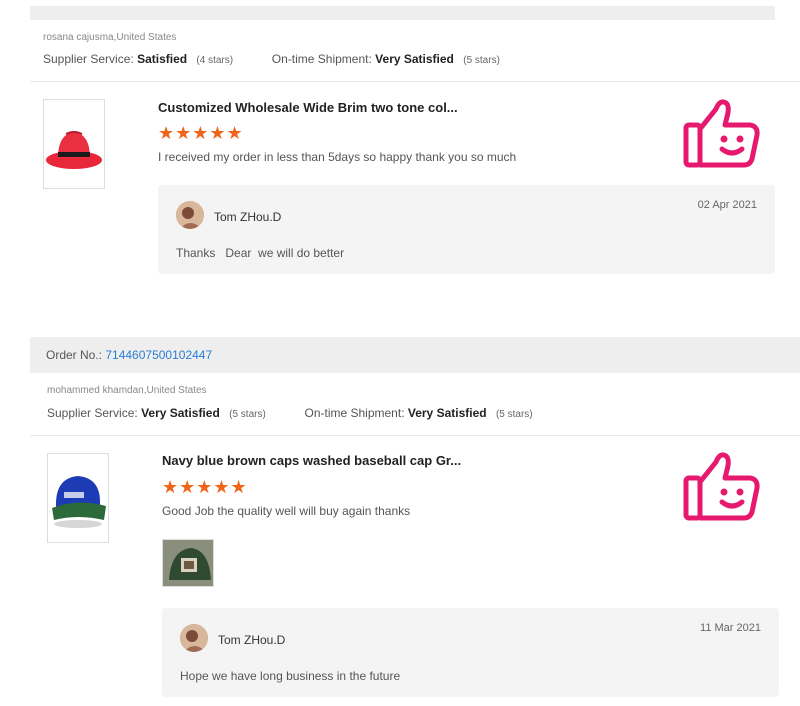 This screenshot has width=800, height=706. What do you see at coordinates (260, 253) in the screenshot?
I see `reply-message: Thanks Dear we will do better` at bounding box center [260, 253].